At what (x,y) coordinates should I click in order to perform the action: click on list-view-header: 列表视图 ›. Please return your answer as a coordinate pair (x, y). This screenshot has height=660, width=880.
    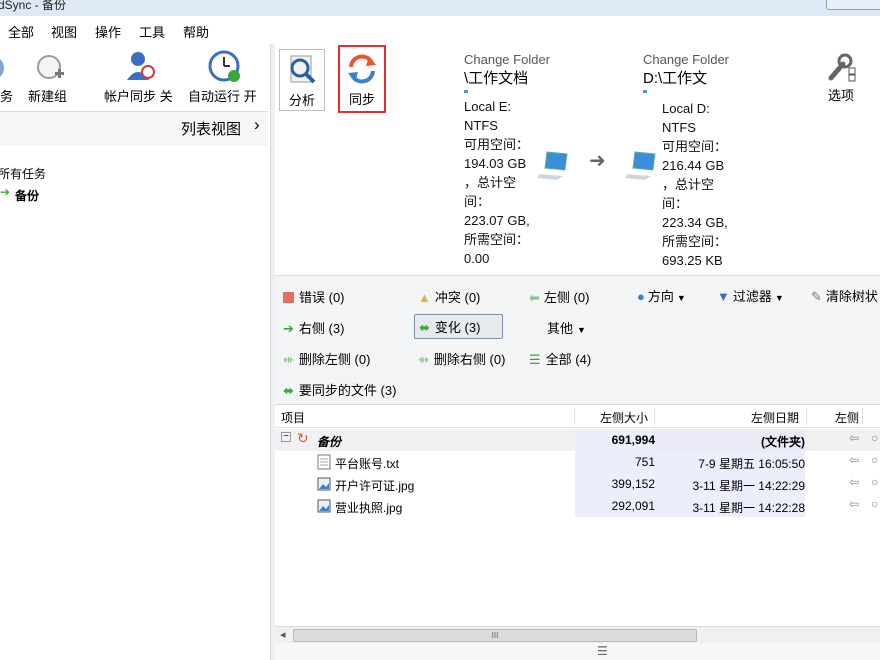
    Looking at the image, I should click on (134, 129).